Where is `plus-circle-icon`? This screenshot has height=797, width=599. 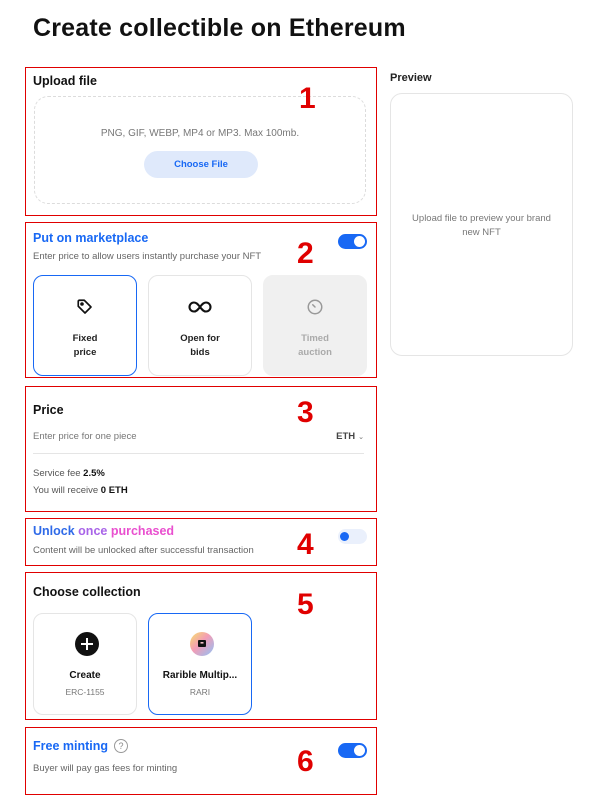
plus-circle-icon is located at coordinates (87, 644).